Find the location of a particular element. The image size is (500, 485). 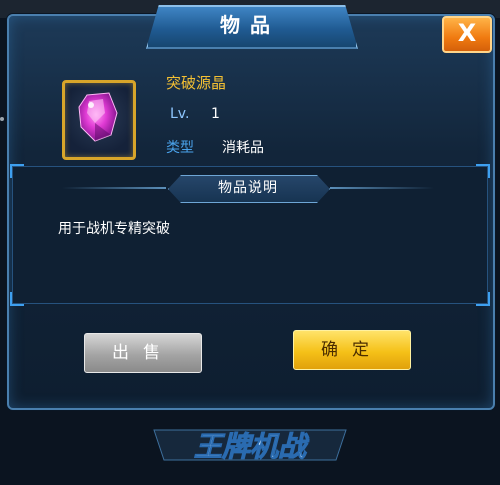

close-icon: X is located at coordinates (467, 33).